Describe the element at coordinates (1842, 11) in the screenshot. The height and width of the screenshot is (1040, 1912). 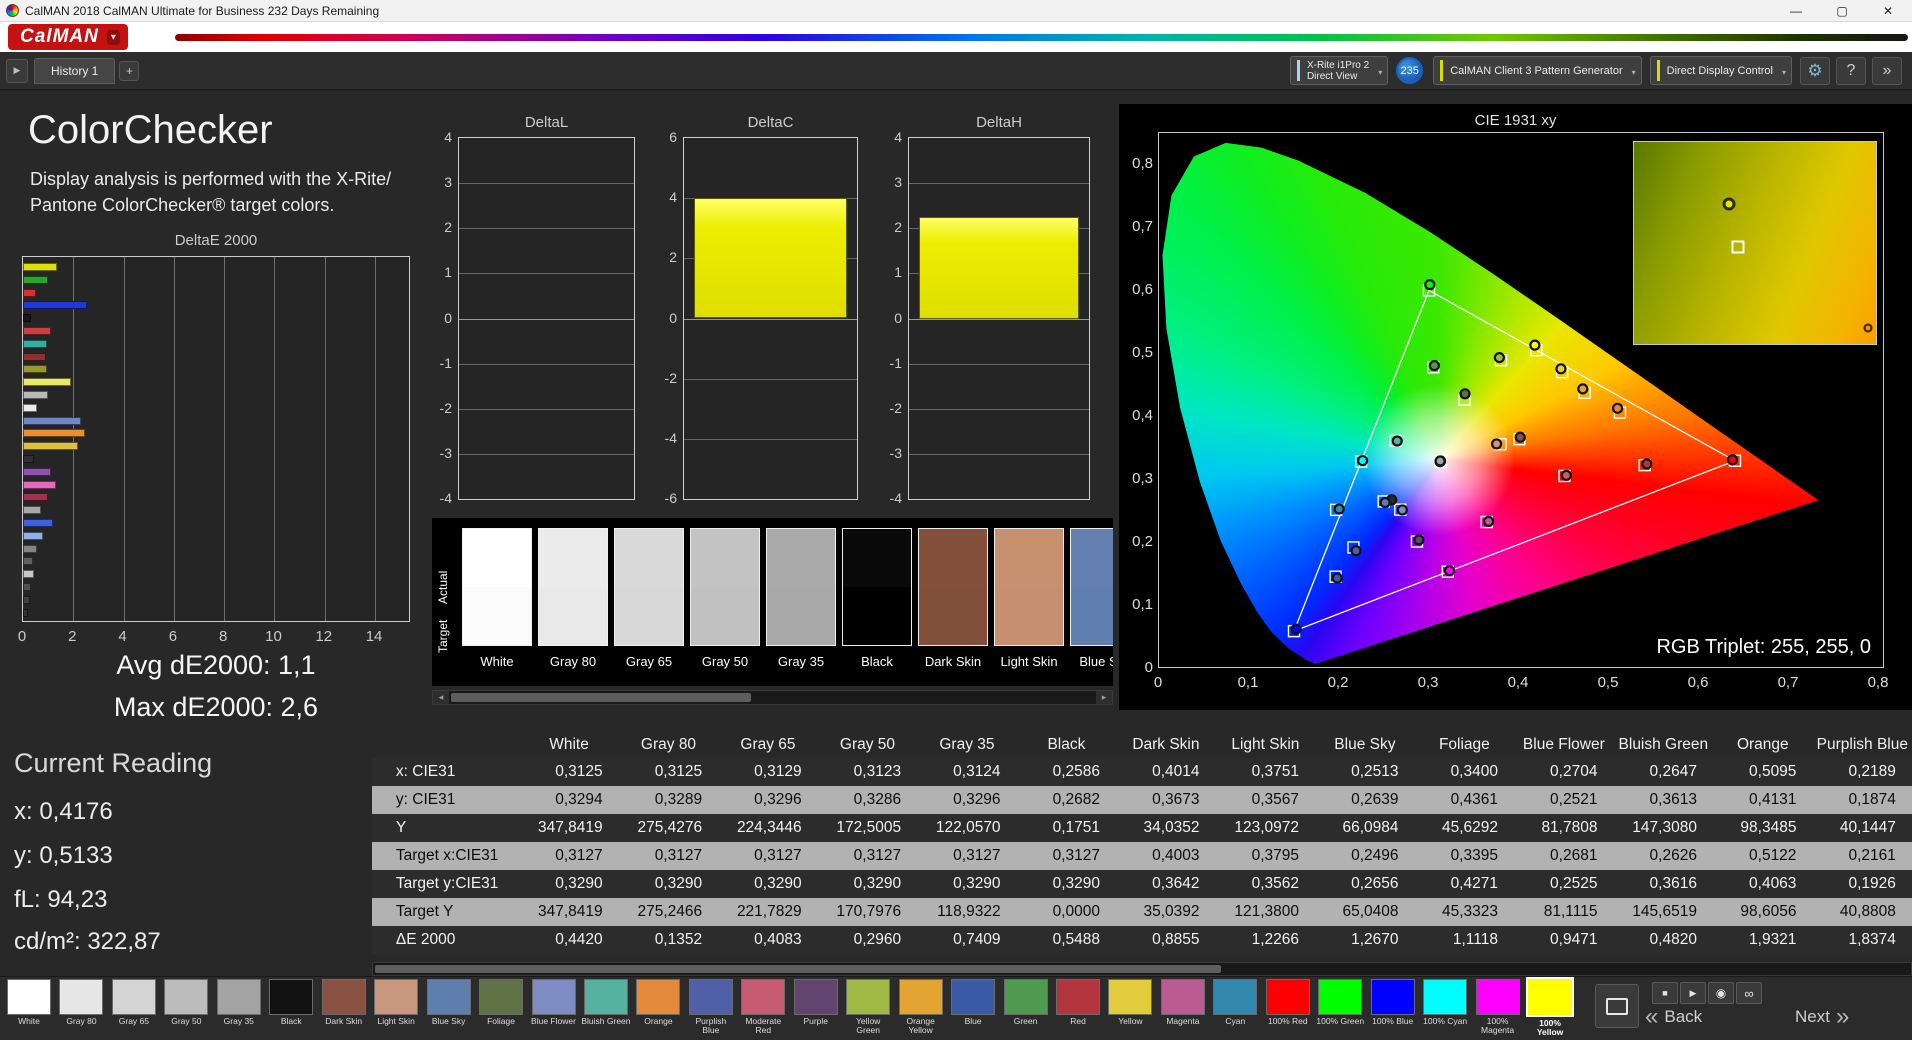
I see `maximize-icon: ▢` at that location.